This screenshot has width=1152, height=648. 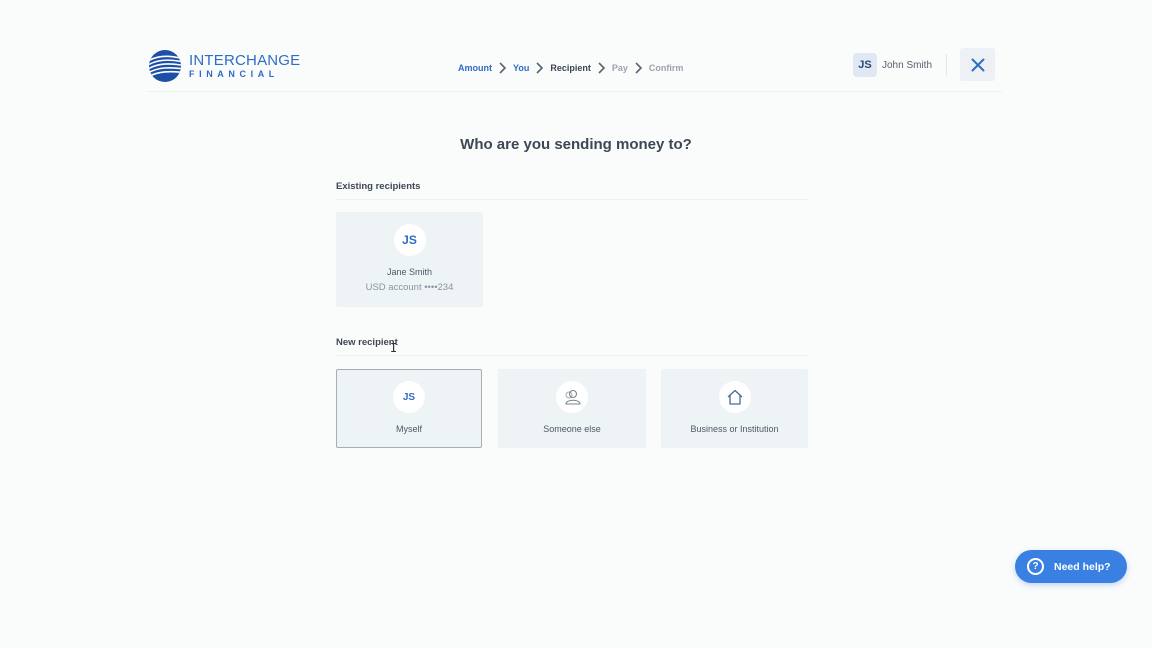 I want to click on step-recipient: Recipient, so click(x=570, y=68).